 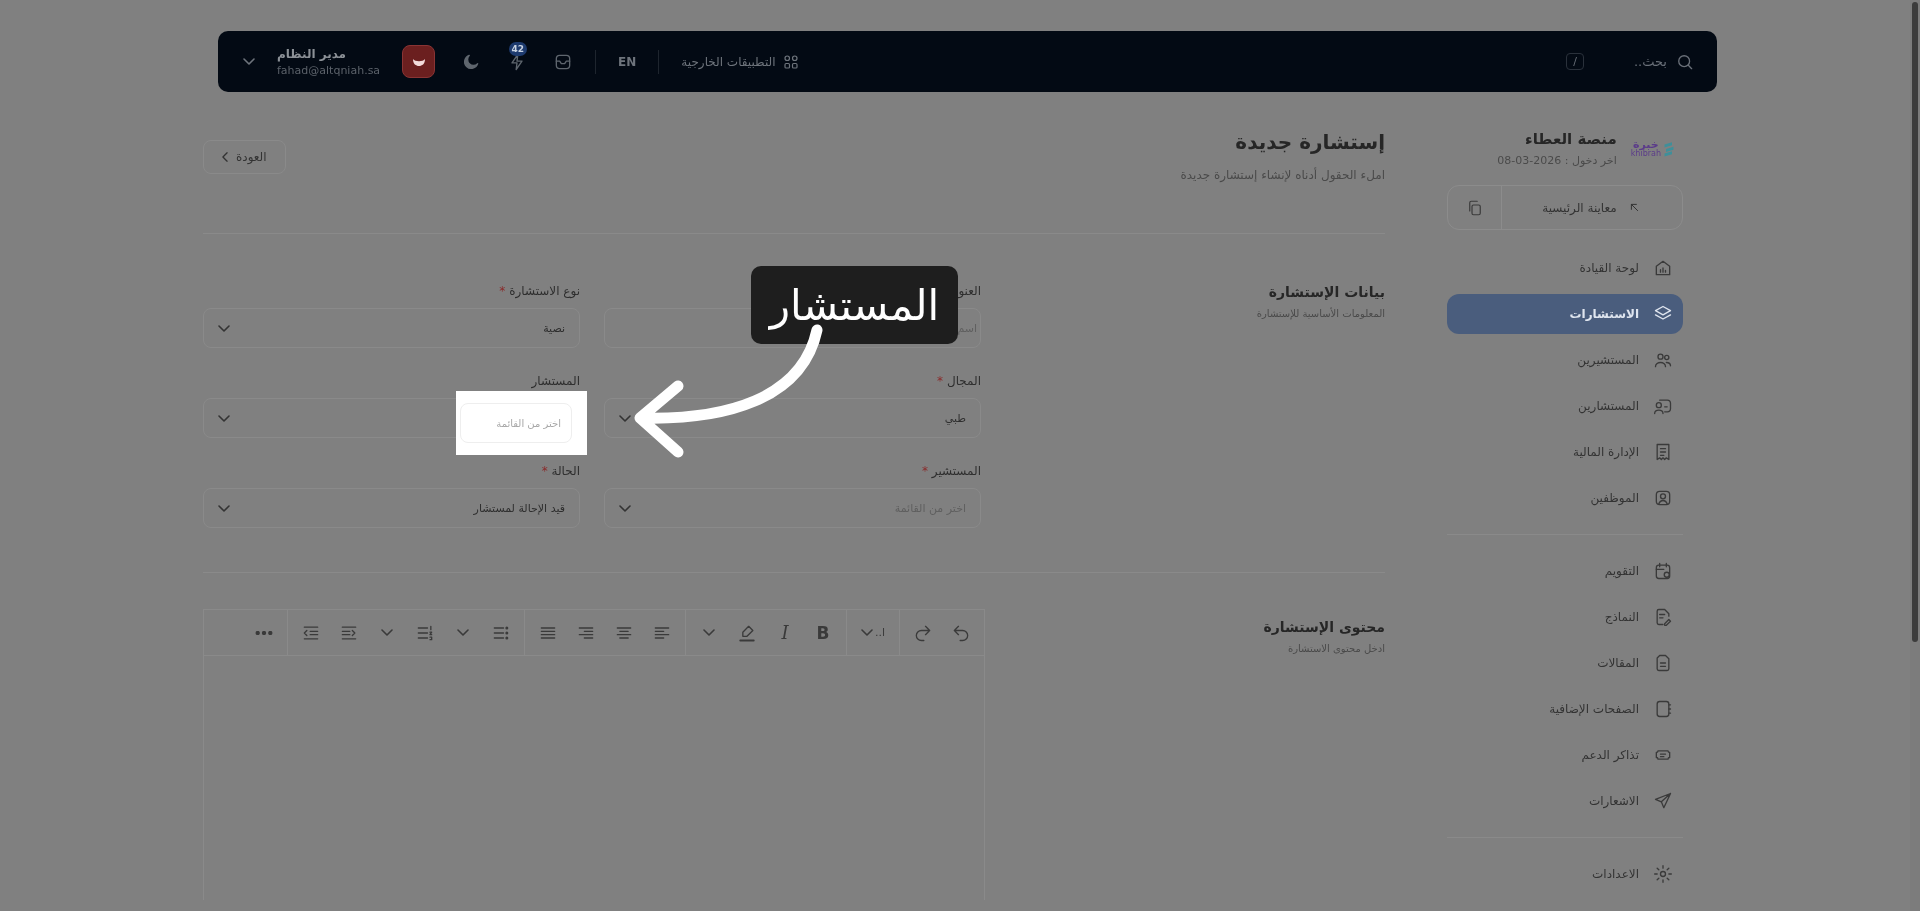 I want to click on external-apps-button: التطبيقات الخارجية, so click(x=740, y=61).